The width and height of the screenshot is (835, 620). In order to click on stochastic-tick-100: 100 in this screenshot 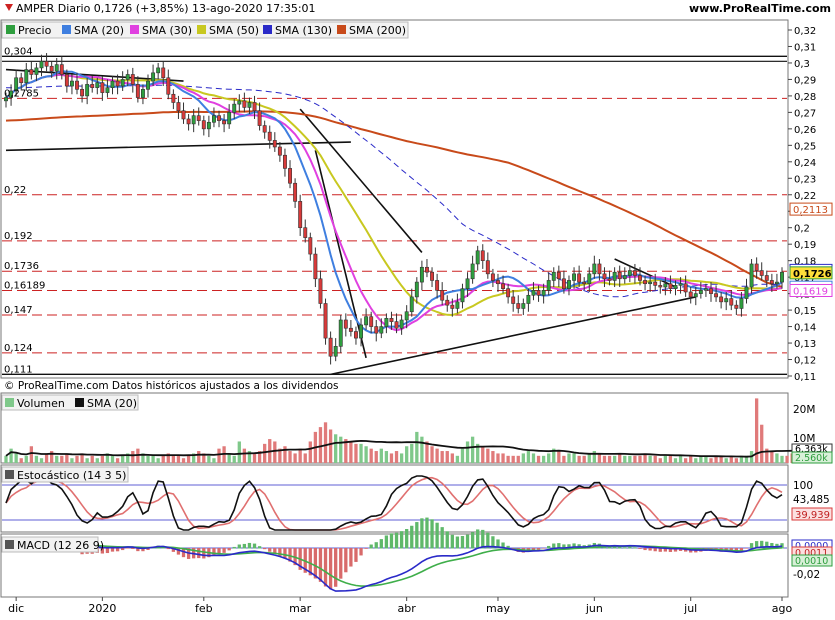, I will do `click(803, 486)`.